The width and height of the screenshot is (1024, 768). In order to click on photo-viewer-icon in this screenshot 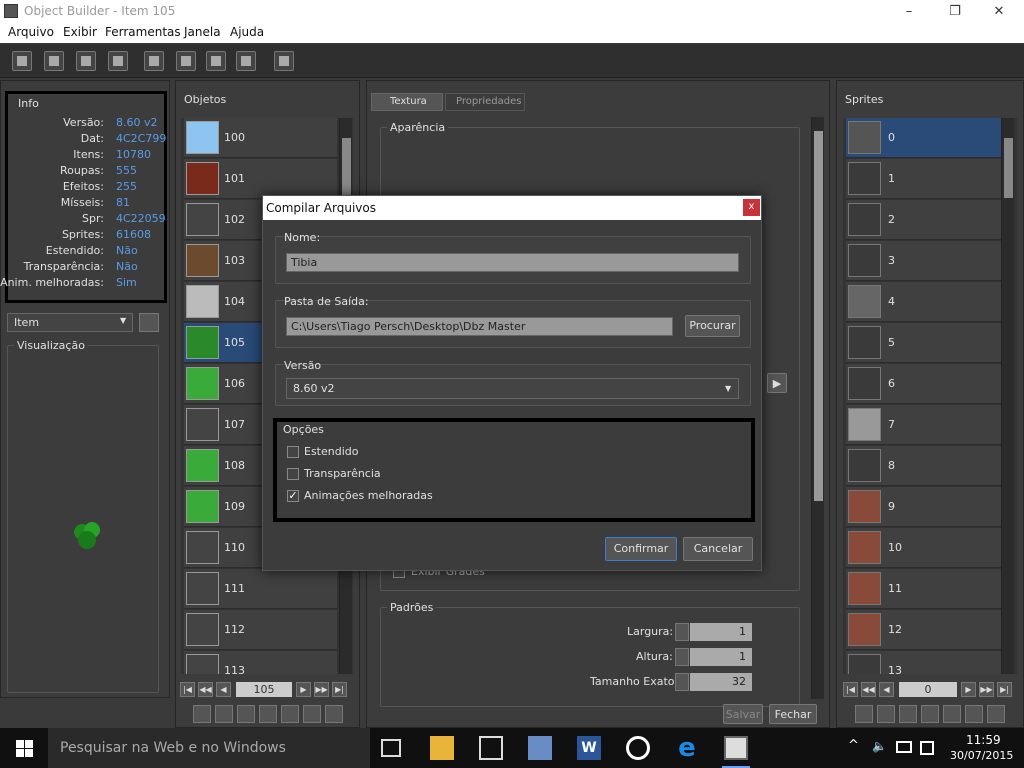, I will do `click(540, 748)`.